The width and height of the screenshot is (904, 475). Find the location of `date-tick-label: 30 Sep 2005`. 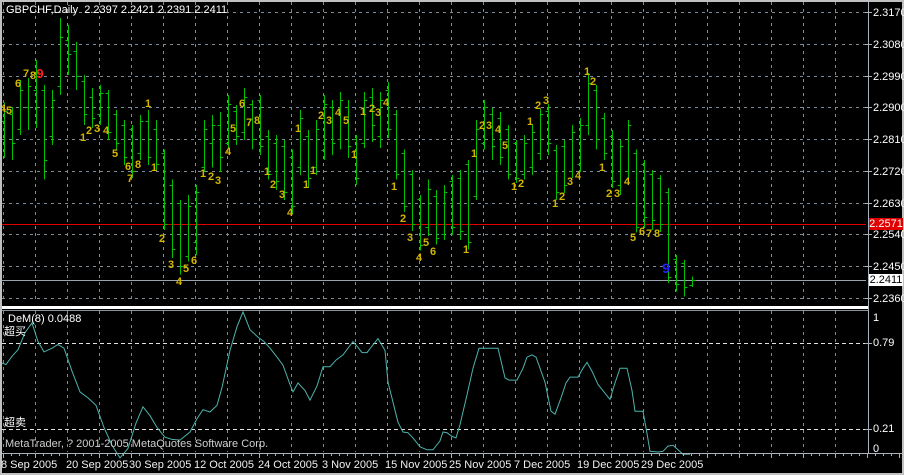

date-tick-label: 30 Sep 2005 is located at coordinates (160, 465).